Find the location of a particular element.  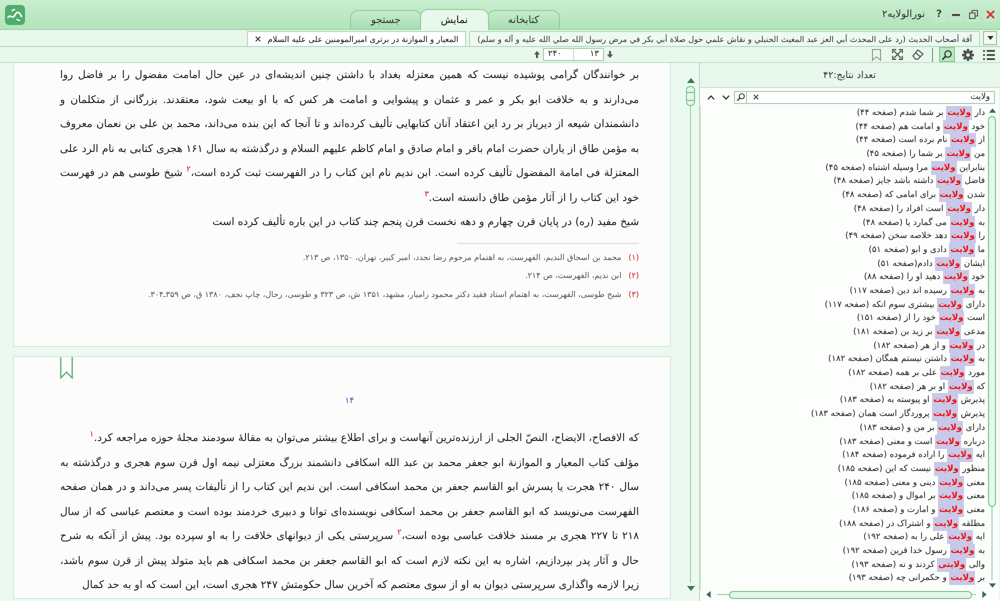

minimize-icon is located at coordinates (956, 15).